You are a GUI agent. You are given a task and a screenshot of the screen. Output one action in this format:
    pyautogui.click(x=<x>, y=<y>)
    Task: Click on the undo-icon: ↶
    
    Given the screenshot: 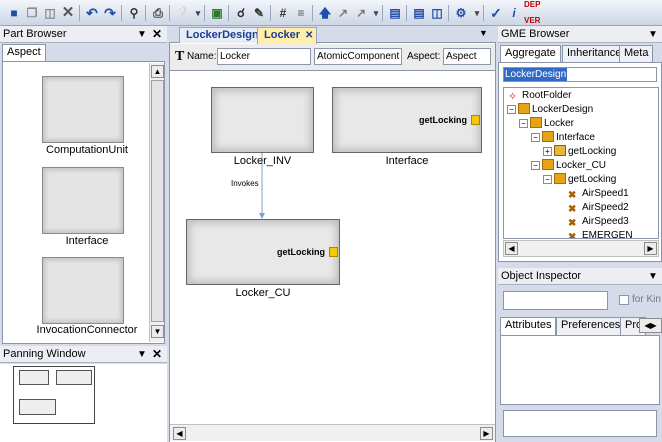 What is the action you would take?
    pyautogui.click(x=92, y=13)
    